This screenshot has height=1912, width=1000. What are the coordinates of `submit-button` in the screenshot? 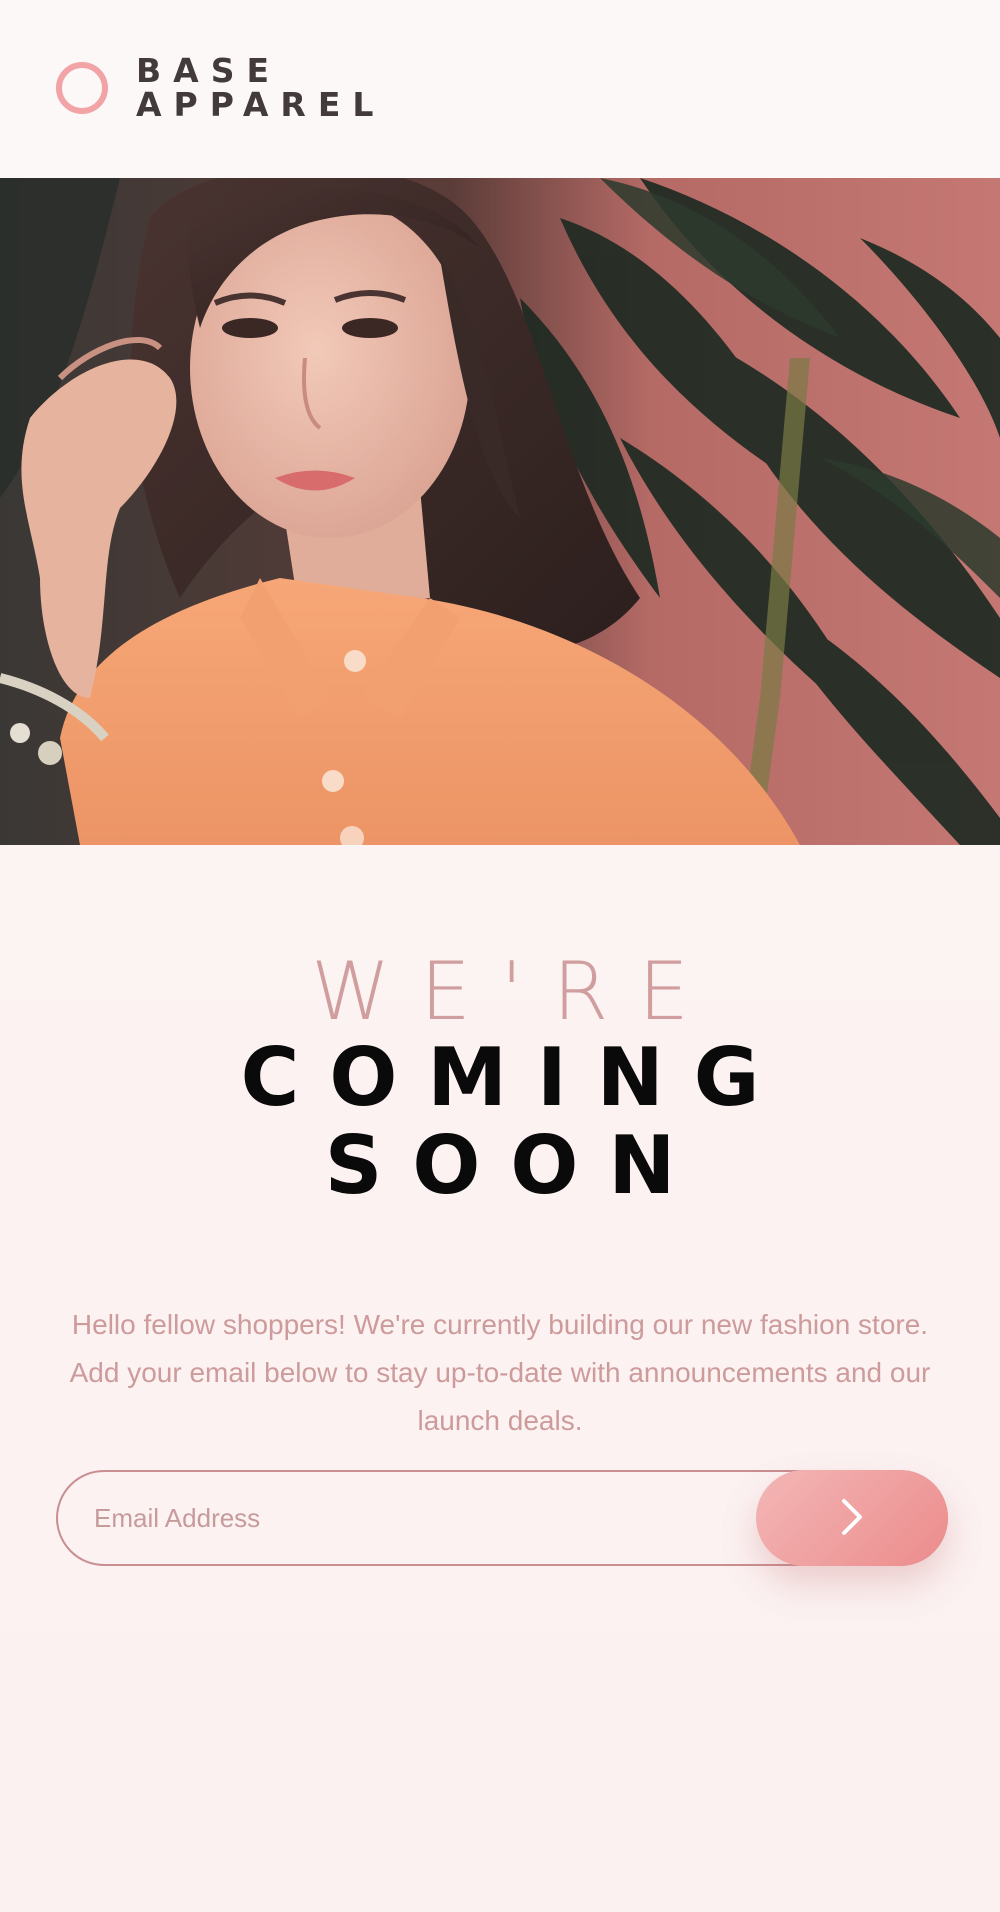 It's located at (852, 1518).